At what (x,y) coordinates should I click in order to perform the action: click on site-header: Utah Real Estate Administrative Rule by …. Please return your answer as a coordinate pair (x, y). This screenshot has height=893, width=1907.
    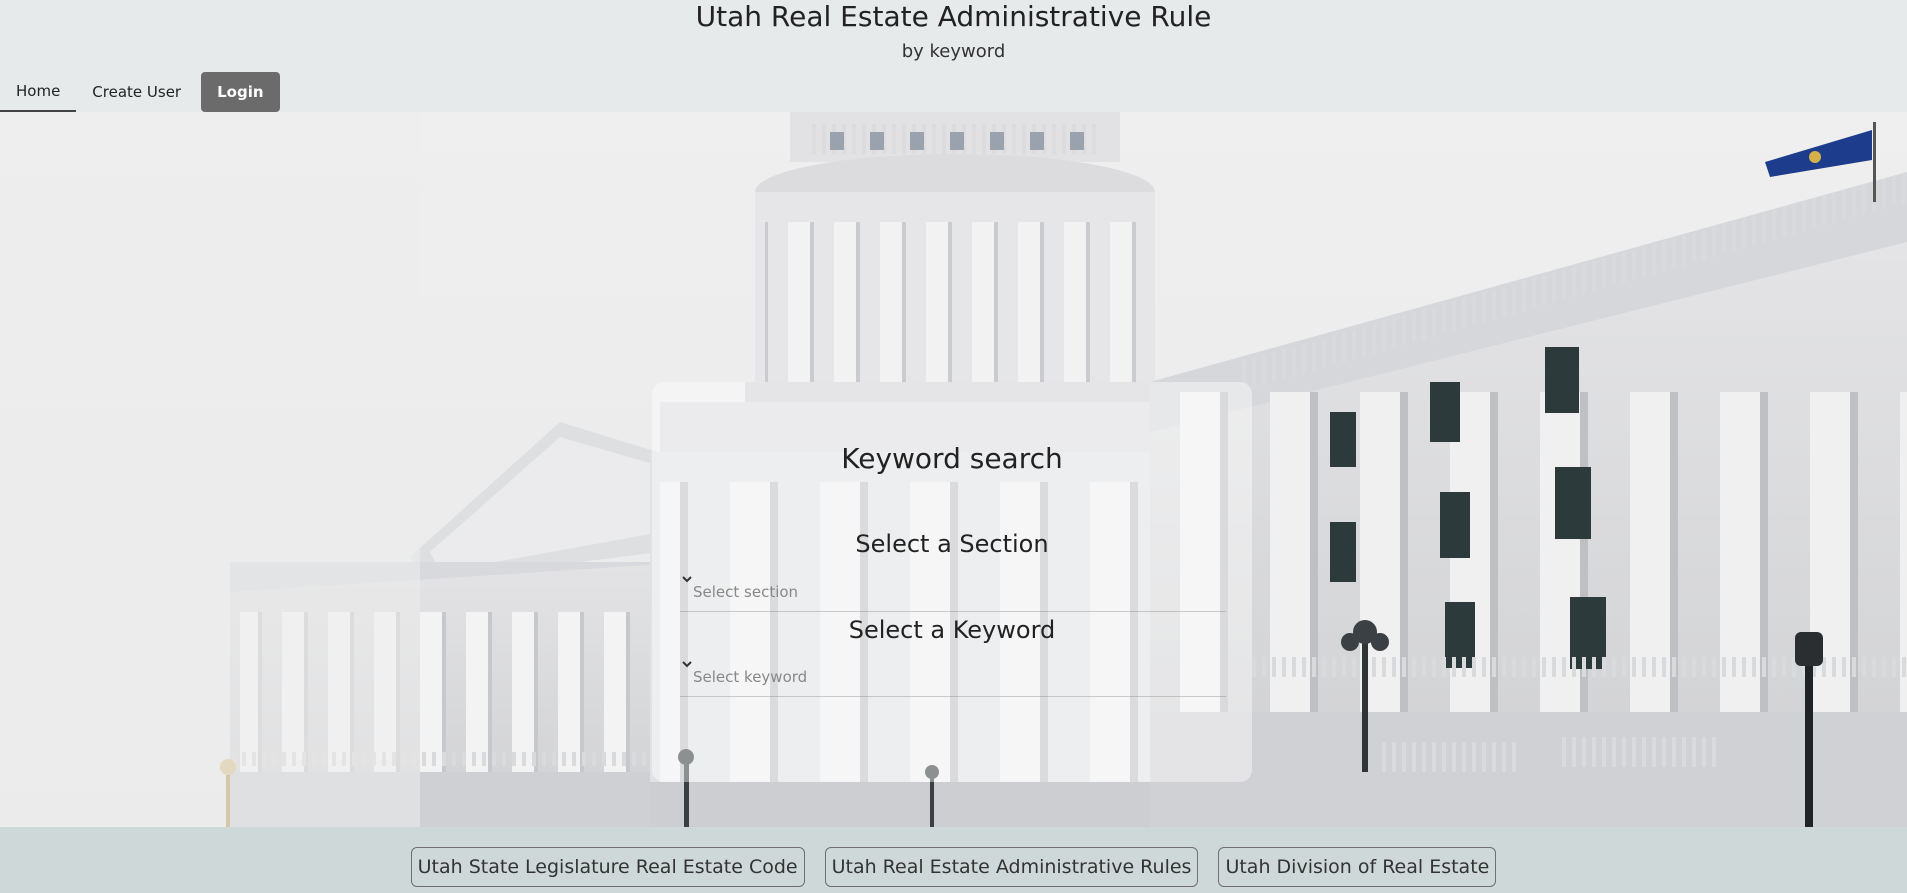
    Looking at the image, I should click on (953, 56).